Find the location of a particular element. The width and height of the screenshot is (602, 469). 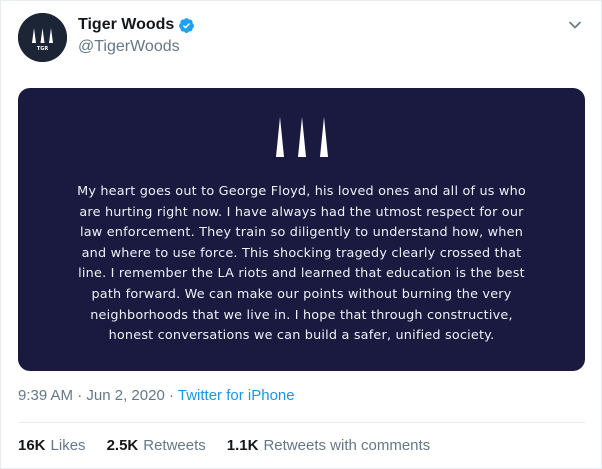

retweets-label: Retweets is located at coordinates (174, 445).